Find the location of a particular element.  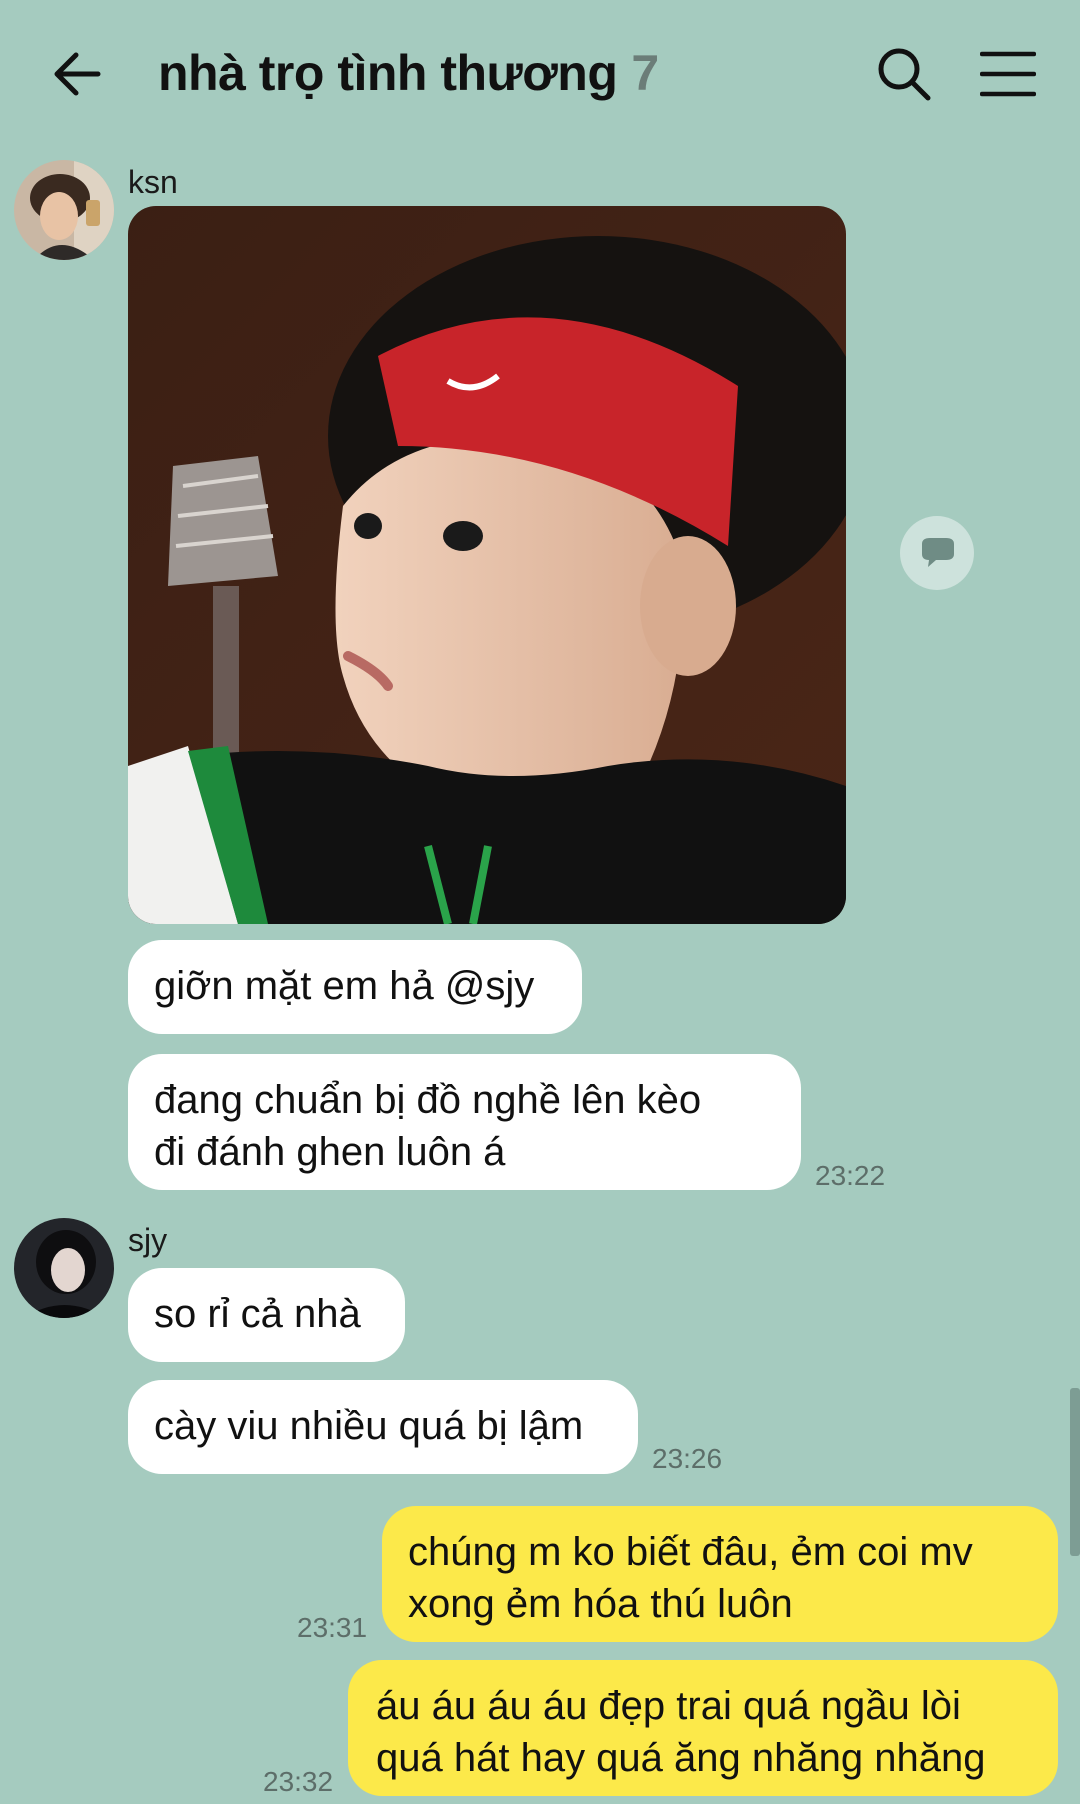

message-bubble: so rỉ cả nhà is located at coordinates (266, 1315).